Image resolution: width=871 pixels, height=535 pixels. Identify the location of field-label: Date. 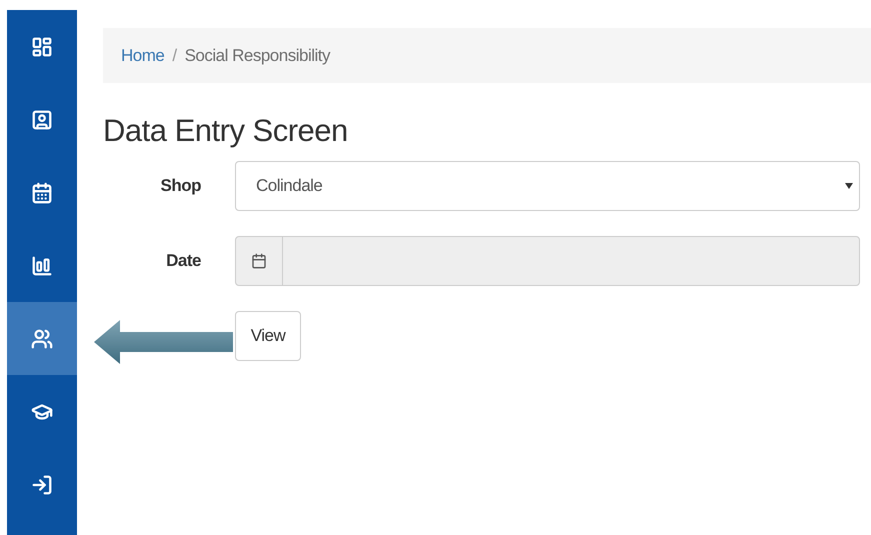
(183, 261).